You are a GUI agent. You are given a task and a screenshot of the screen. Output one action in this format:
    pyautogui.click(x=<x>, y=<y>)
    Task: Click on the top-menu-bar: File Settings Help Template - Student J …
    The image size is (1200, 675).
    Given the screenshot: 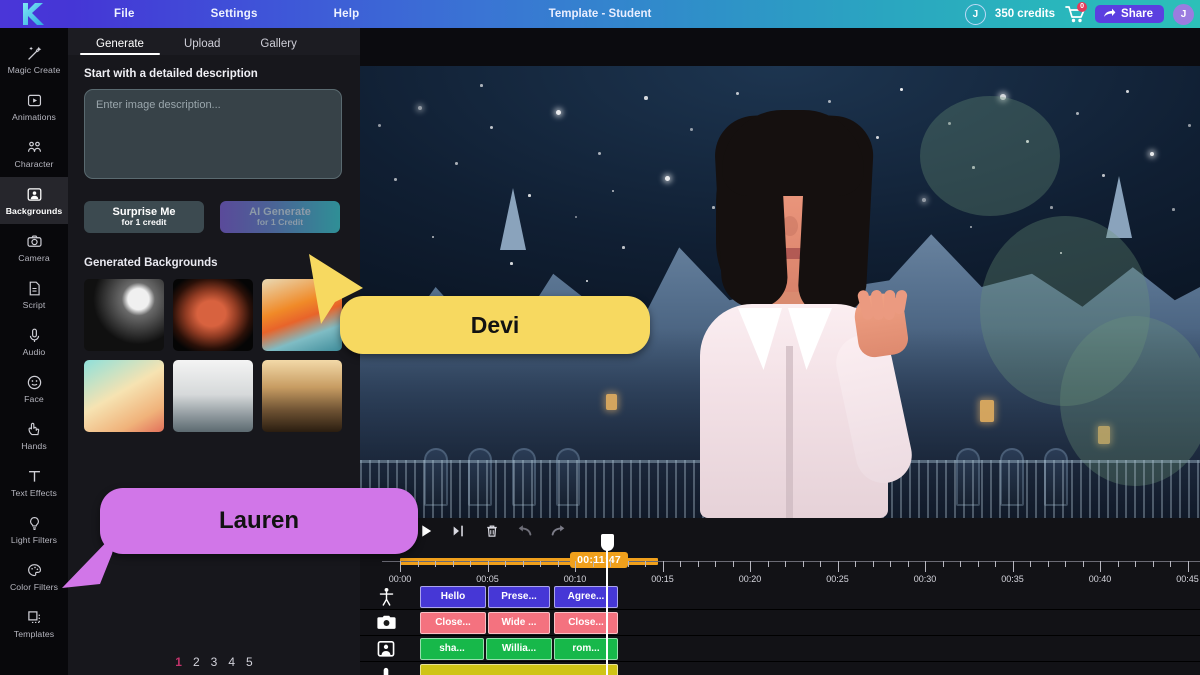 What is the action you would take?
    pyautogui.click(x=600, y=14)
    